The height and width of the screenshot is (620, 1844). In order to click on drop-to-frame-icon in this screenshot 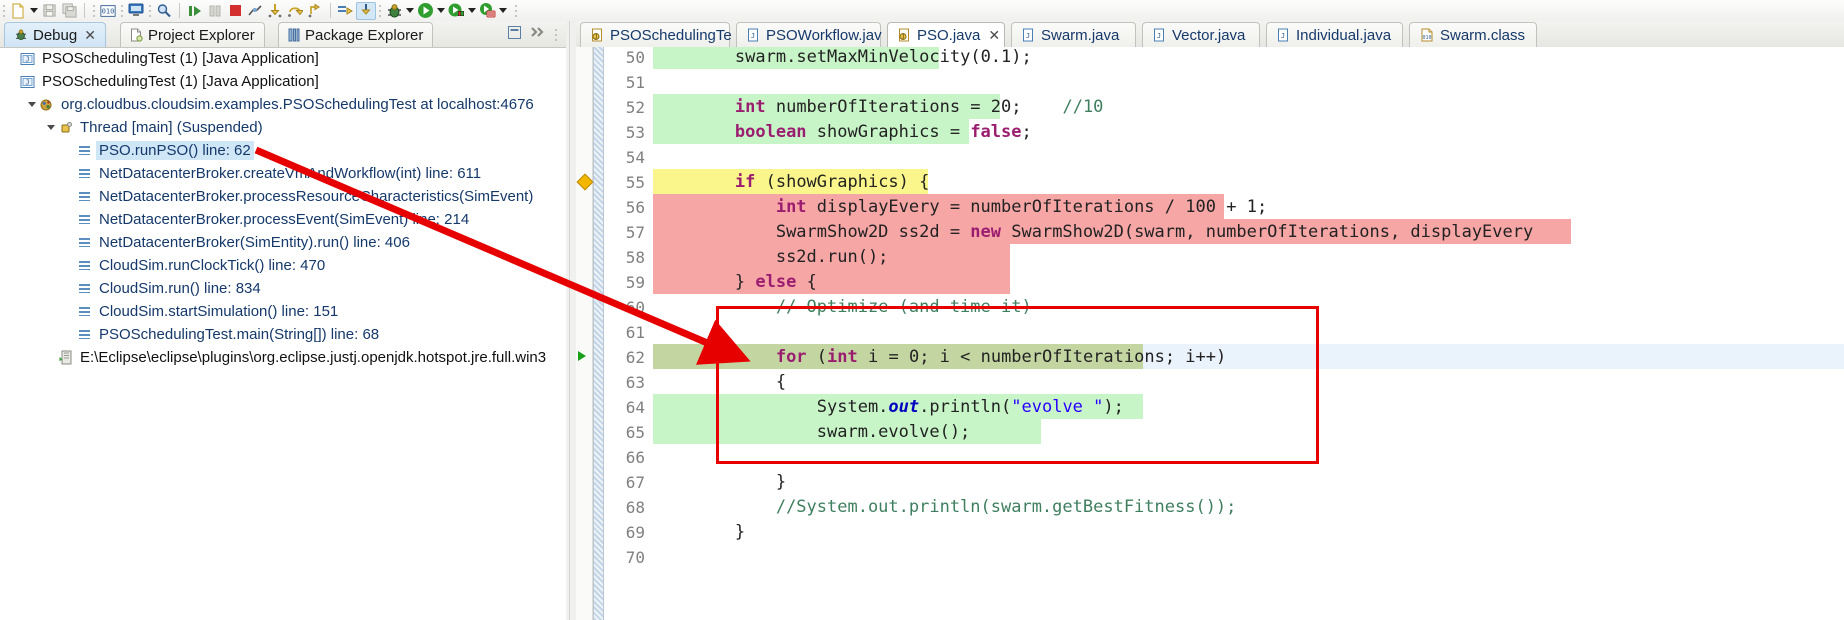, I will do `click(346, 11)`.